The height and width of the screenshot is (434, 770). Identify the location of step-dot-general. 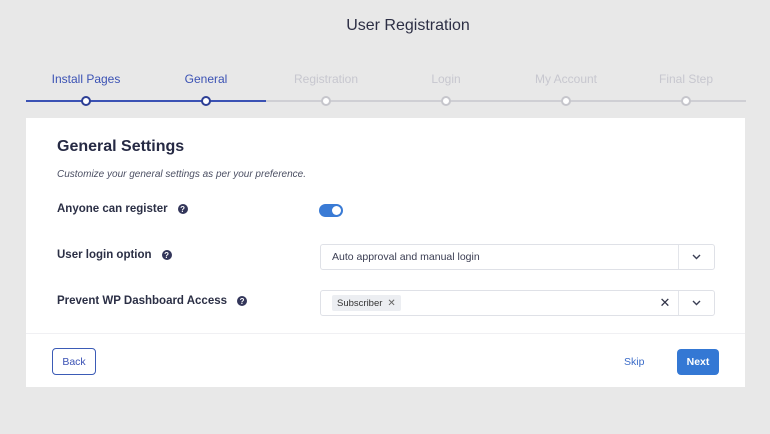
(206, 101).